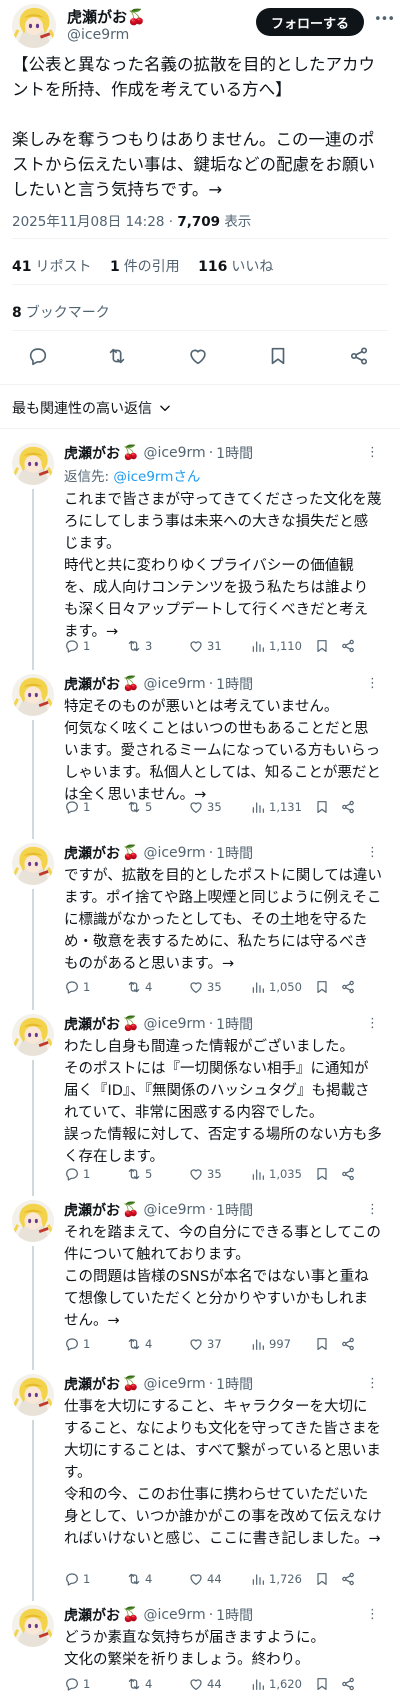  I want to click on bookmarks-stat: 8 ブックマーク, so click(61, 312).